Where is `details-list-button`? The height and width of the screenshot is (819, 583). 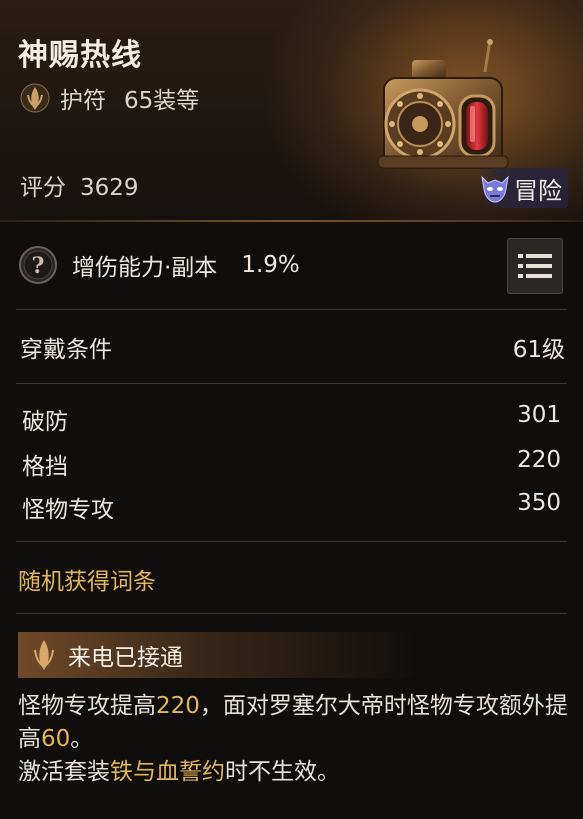 details-list-button is located at coordinates (535, 266).